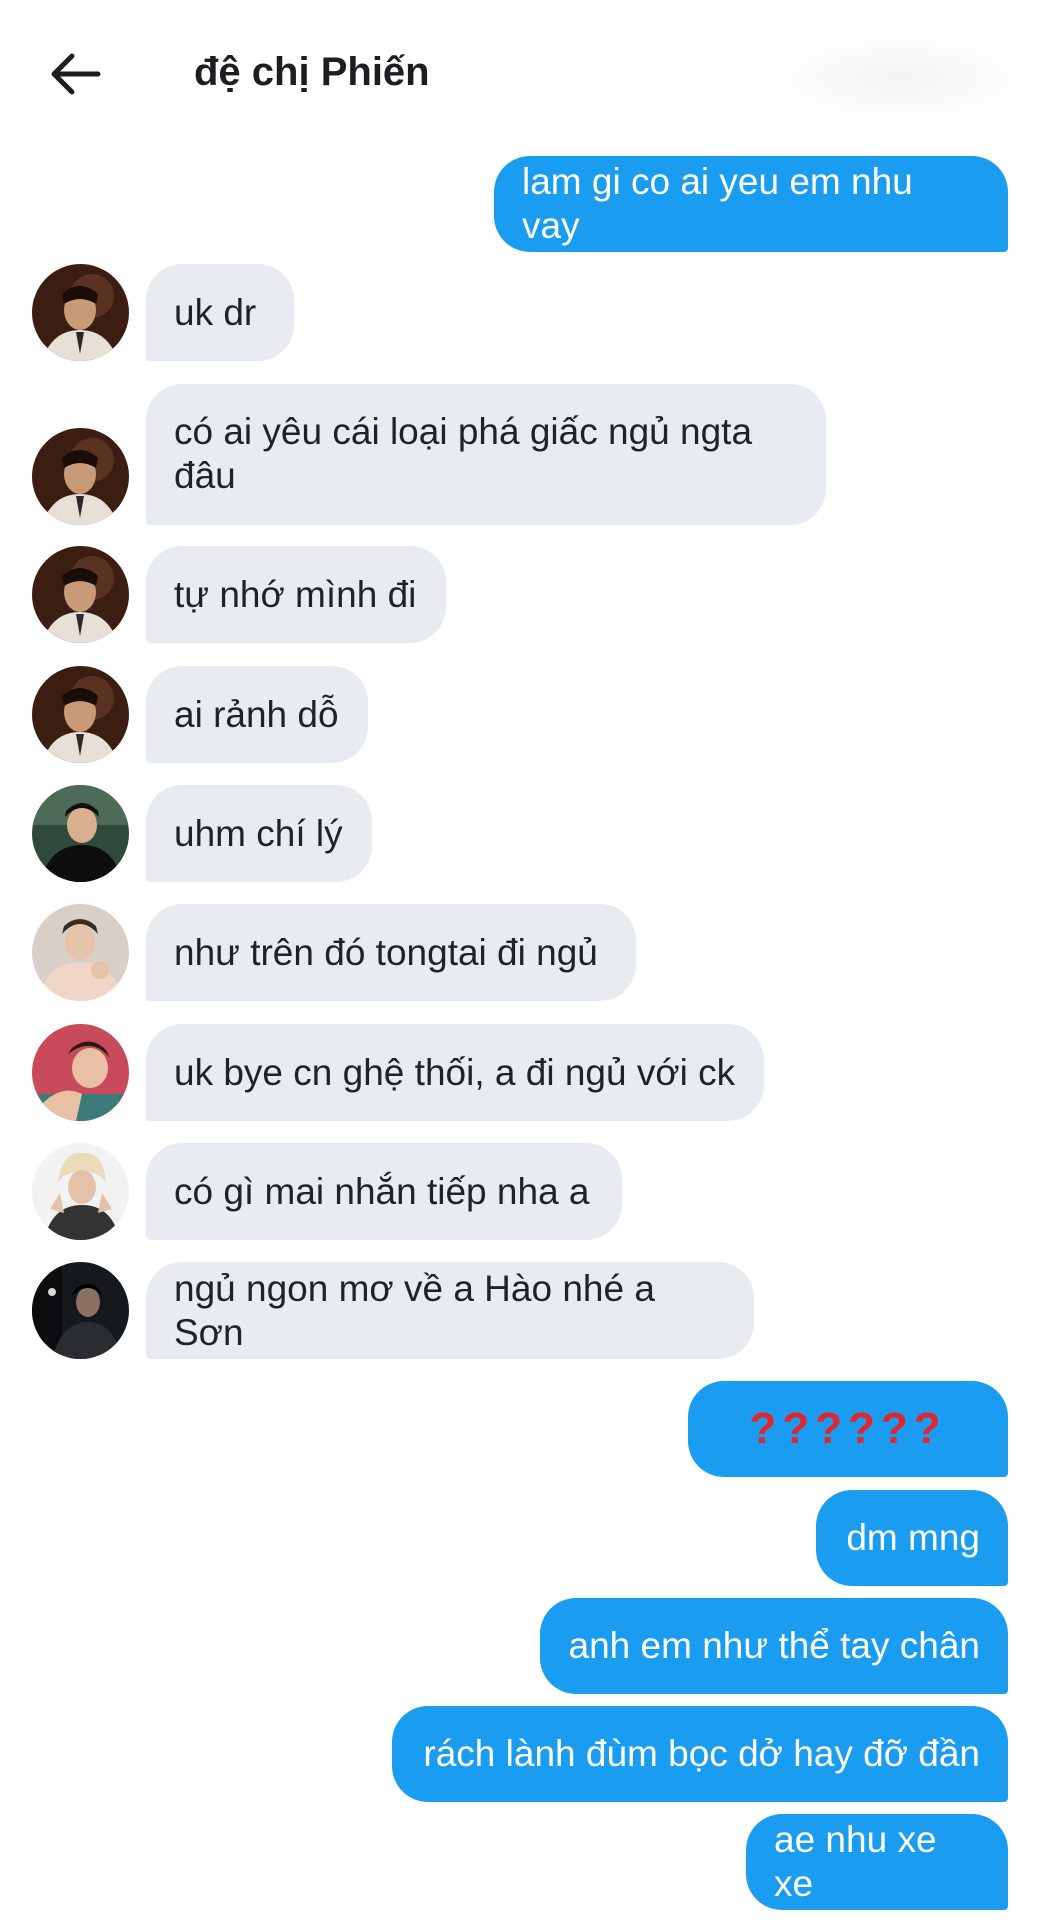 Image resolution: width=1041 pixels, height=1920 pixels. What do you see at coordinates (312, 72) in the screenshot?
I see `conversation-title: đệ chị Phiến` at bounding box center [312, 72].